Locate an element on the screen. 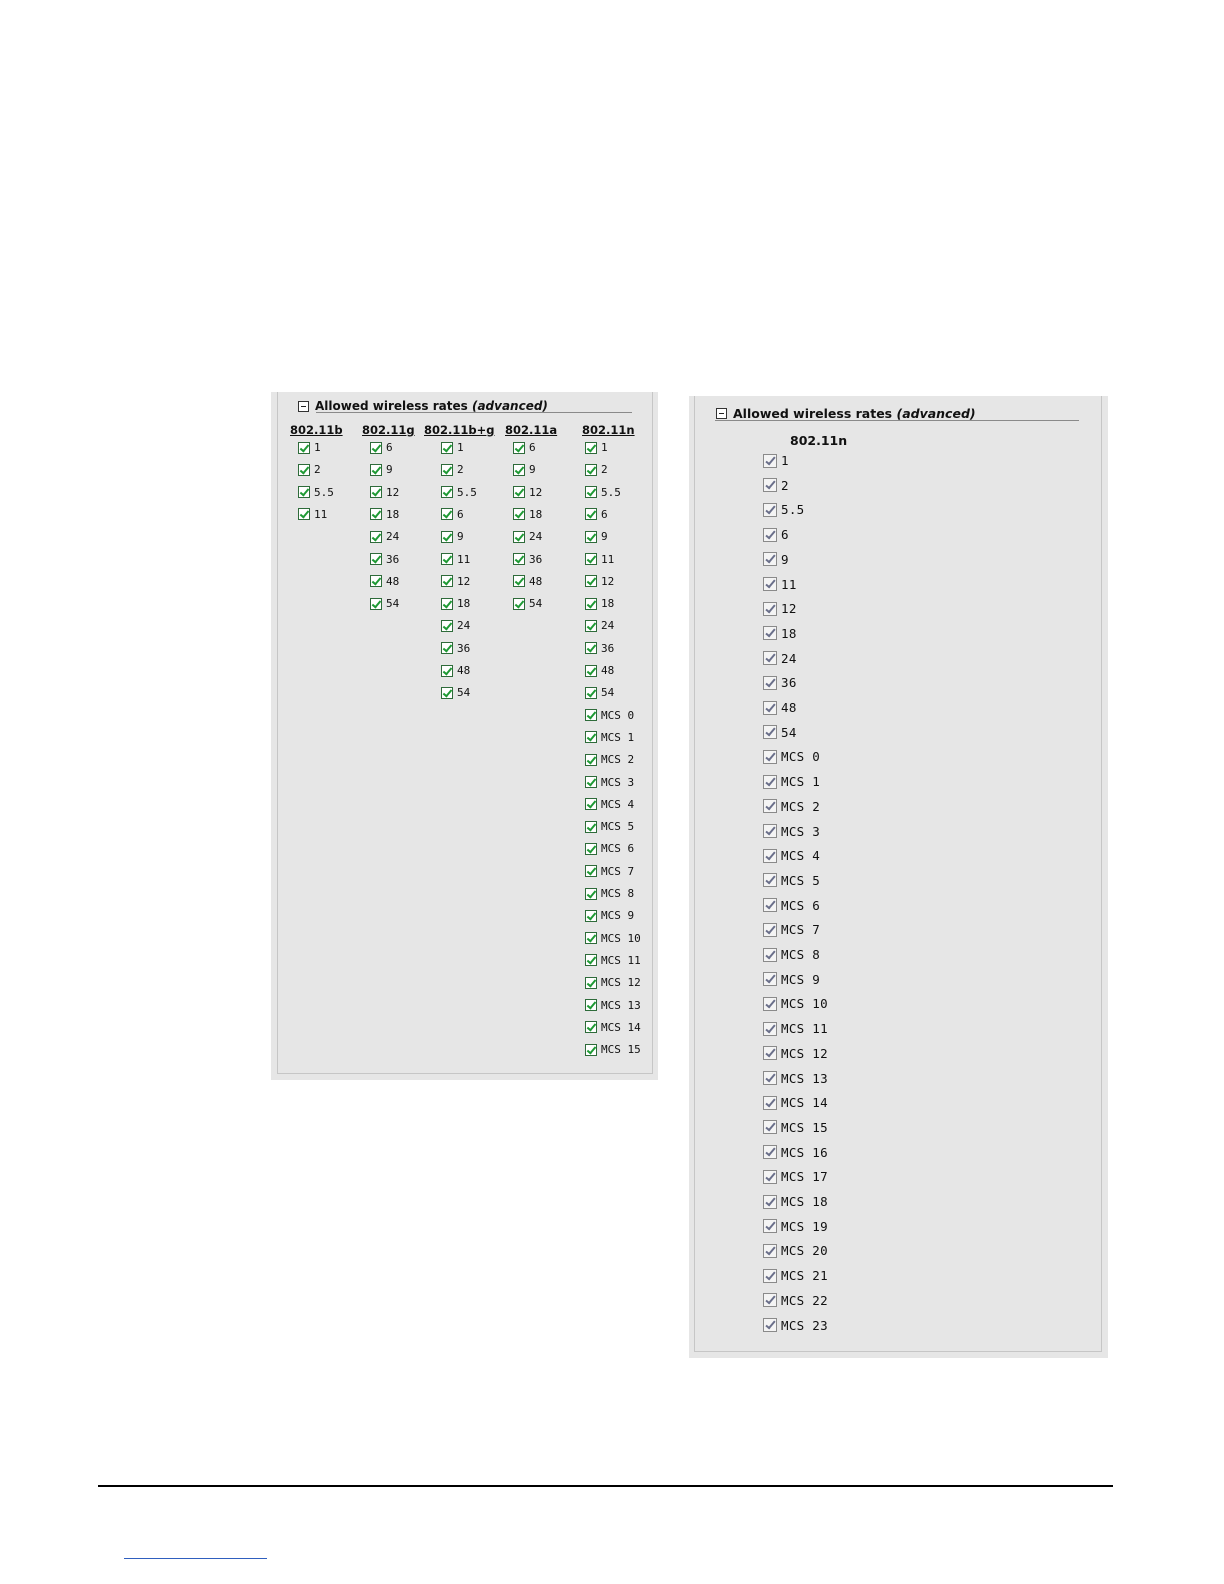 This screenshot has height=1584, width=1224. rate-checkbox-80211n-mcs-13: MCS 13 is located at coordinates (795, 1078).